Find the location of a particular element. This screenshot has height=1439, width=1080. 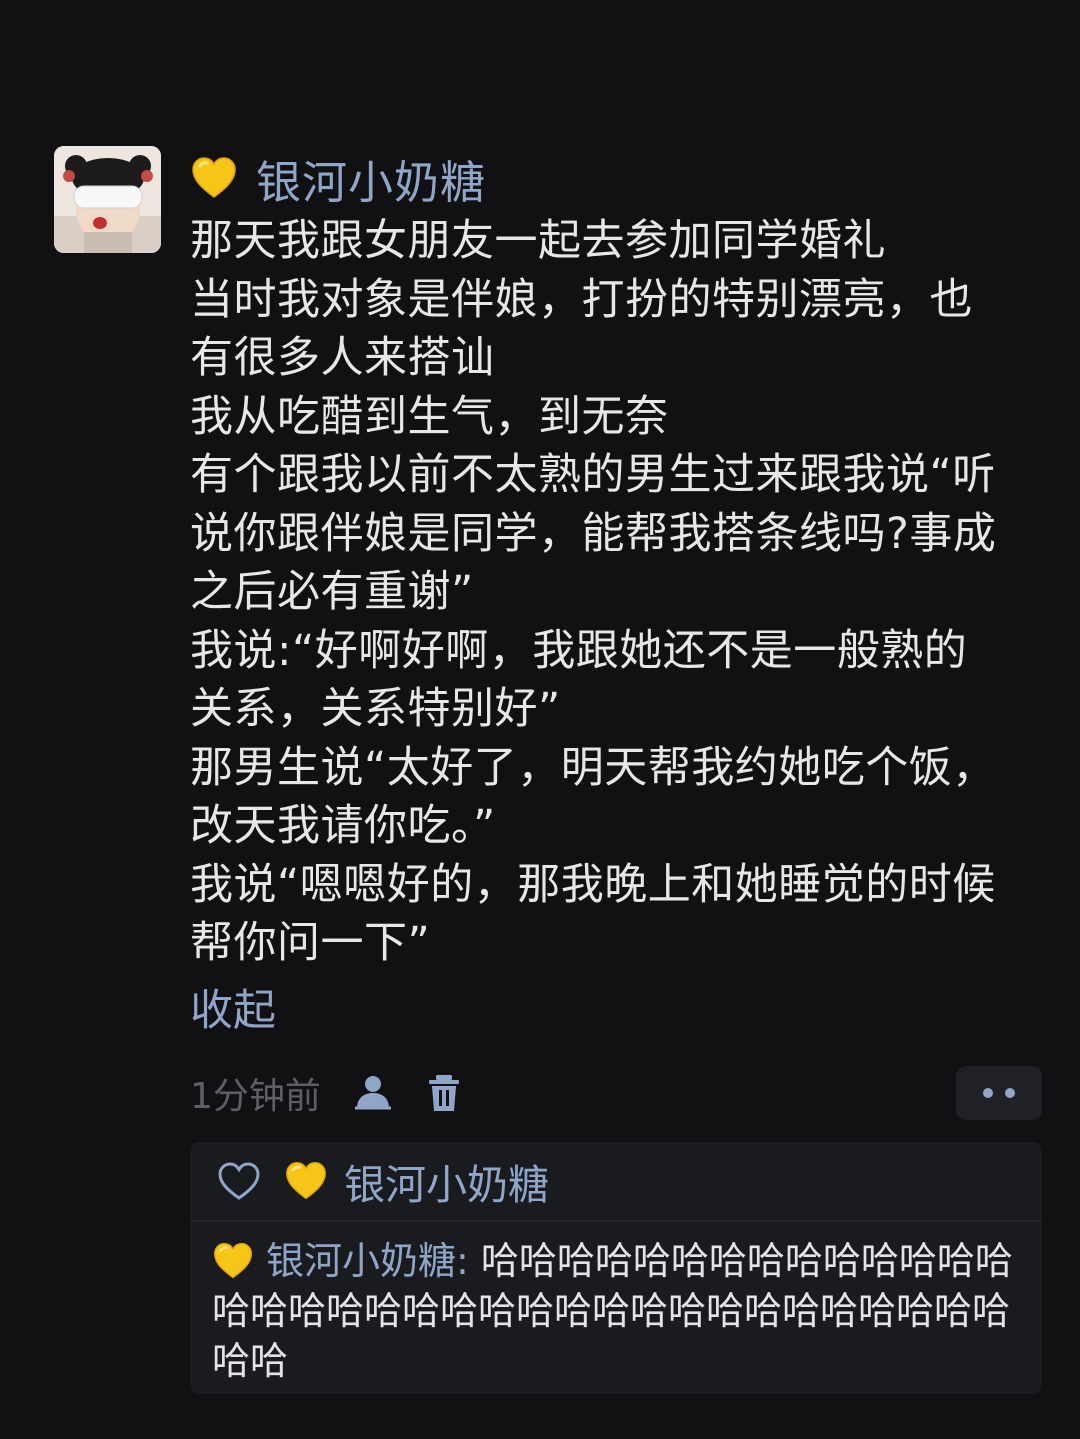

post-line: 那男生说“太好了，明天帮我约她吃个饭， is located at coordinates (593, 767).